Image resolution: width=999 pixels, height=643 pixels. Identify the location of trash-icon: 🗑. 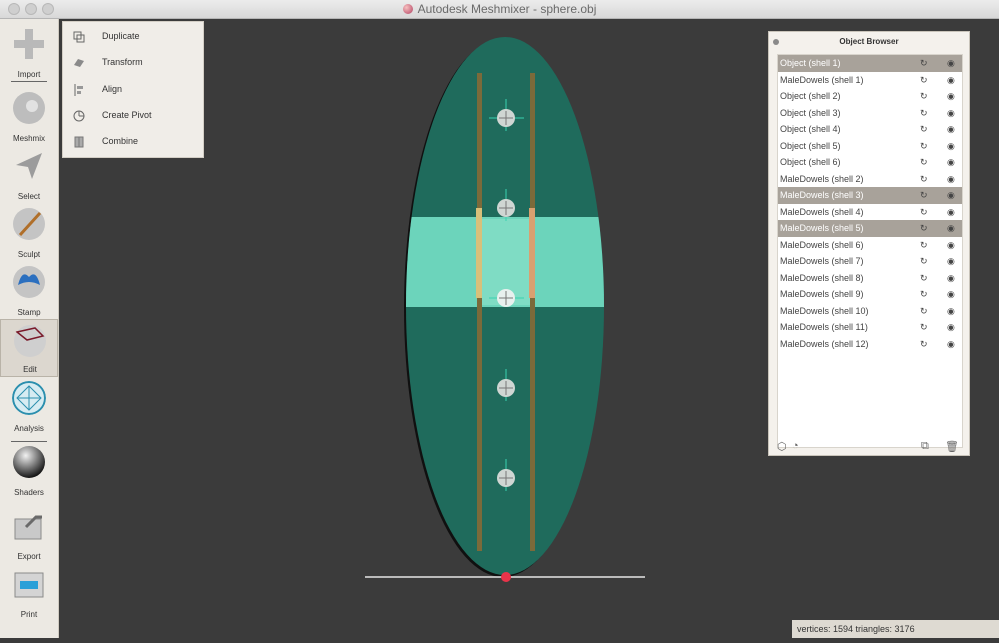
(952, 446).